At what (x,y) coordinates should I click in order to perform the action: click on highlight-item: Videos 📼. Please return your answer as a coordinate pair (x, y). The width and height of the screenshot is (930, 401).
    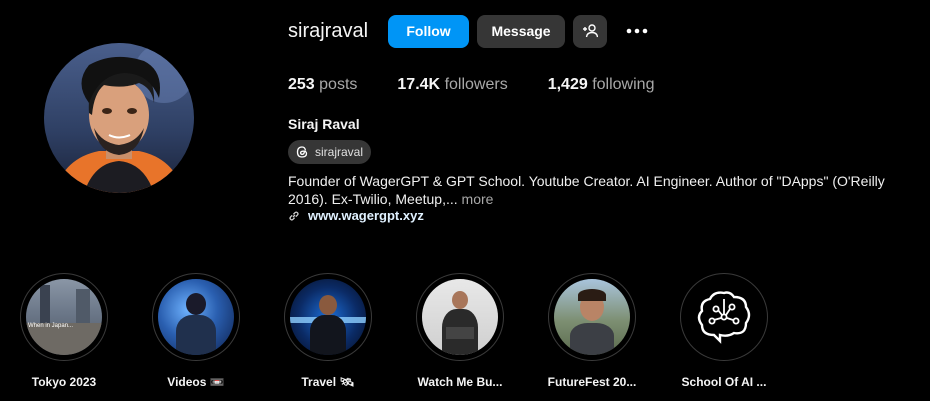
    Looking at the image, I should click on (196, 331).